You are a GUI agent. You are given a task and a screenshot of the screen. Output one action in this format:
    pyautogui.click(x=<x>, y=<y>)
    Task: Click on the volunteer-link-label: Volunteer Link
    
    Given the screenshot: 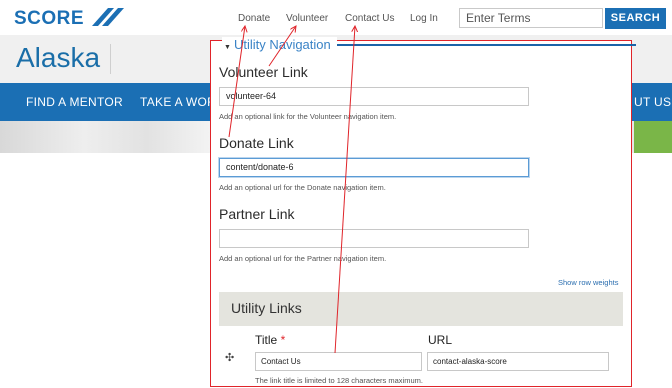 What is the action you would take?
    pyautogui.click(x=263, y=72)
    